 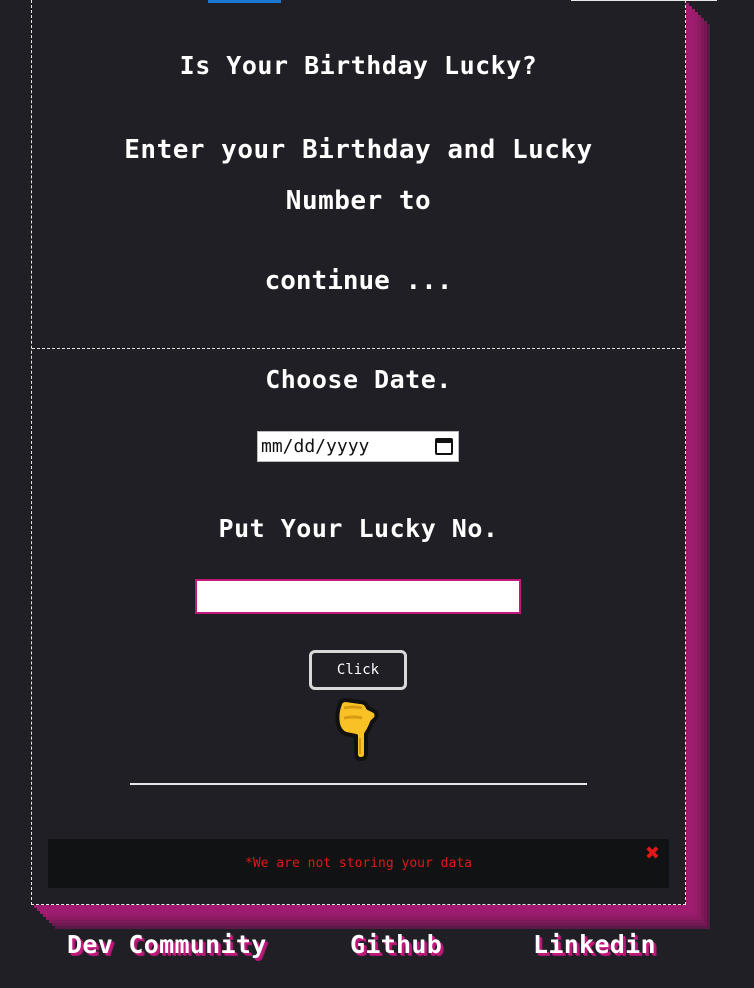 What do you see at coordinates (358, 379) in the screenshot?
I see `date-label: Choose Date.` at bounding box center [358, 379].